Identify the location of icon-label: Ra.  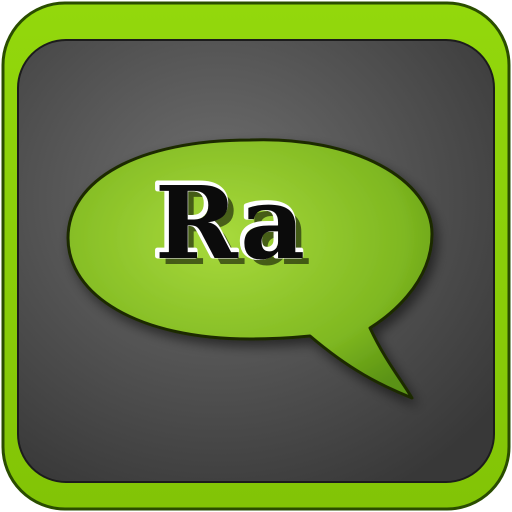
(230, 223).